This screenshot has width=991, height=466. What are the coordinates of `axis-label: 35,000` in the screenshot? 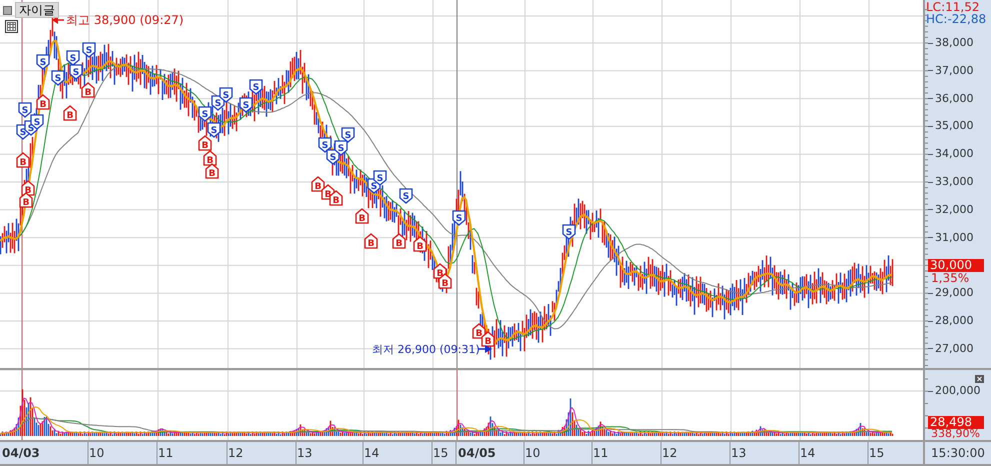 It's located at (954, 126).